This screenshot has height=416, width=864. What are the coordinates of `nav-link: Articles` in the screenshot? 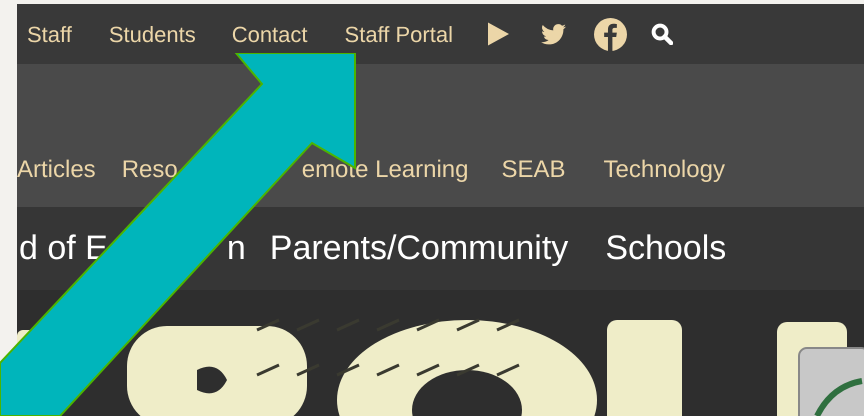 It's located at (56, 170).